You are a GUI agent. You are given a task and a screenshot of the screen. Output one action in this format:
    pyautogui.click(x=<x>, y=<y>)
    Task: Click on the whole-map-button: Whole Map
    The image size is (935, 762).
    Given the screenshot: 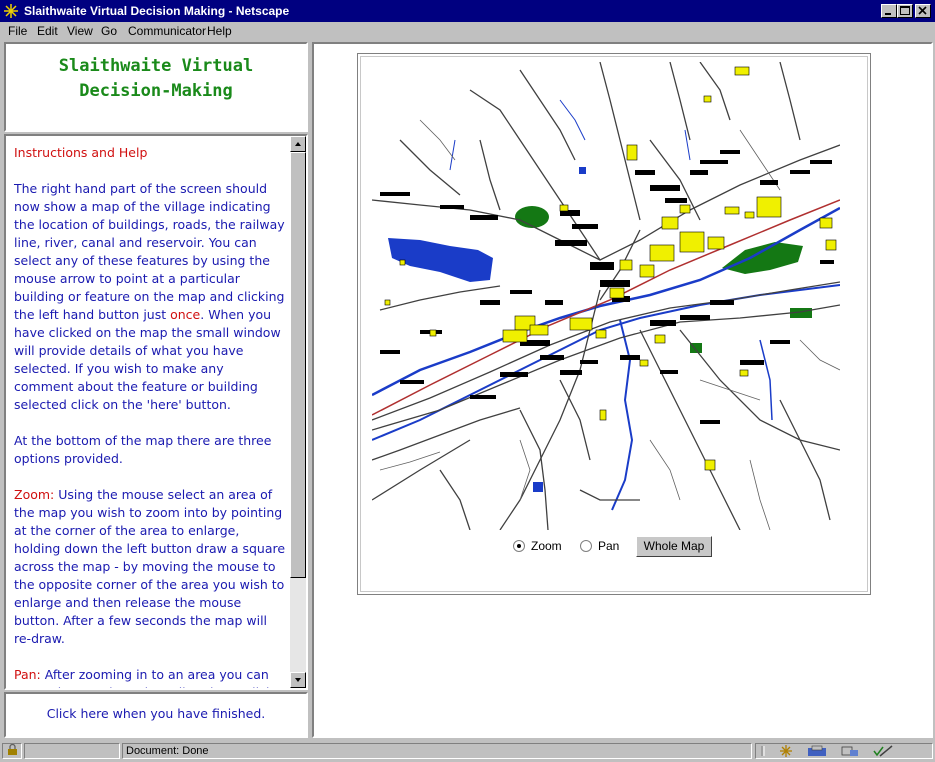 What is the action you would take?
    pyautogui.click(x=674, y=546)
    